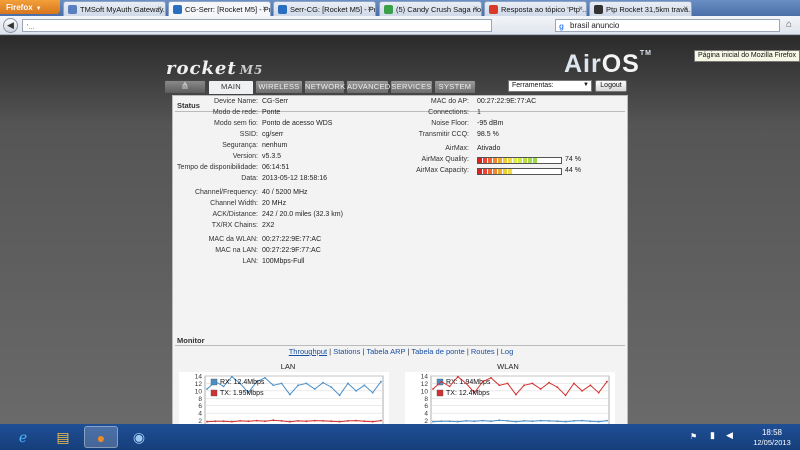 The height and width of the screenshot is (450, 800). What do you see at coordinates (308, 351) in the screenshot?
I see `monitor-link-throughput: Throughput` at bounding box center [308, 351].